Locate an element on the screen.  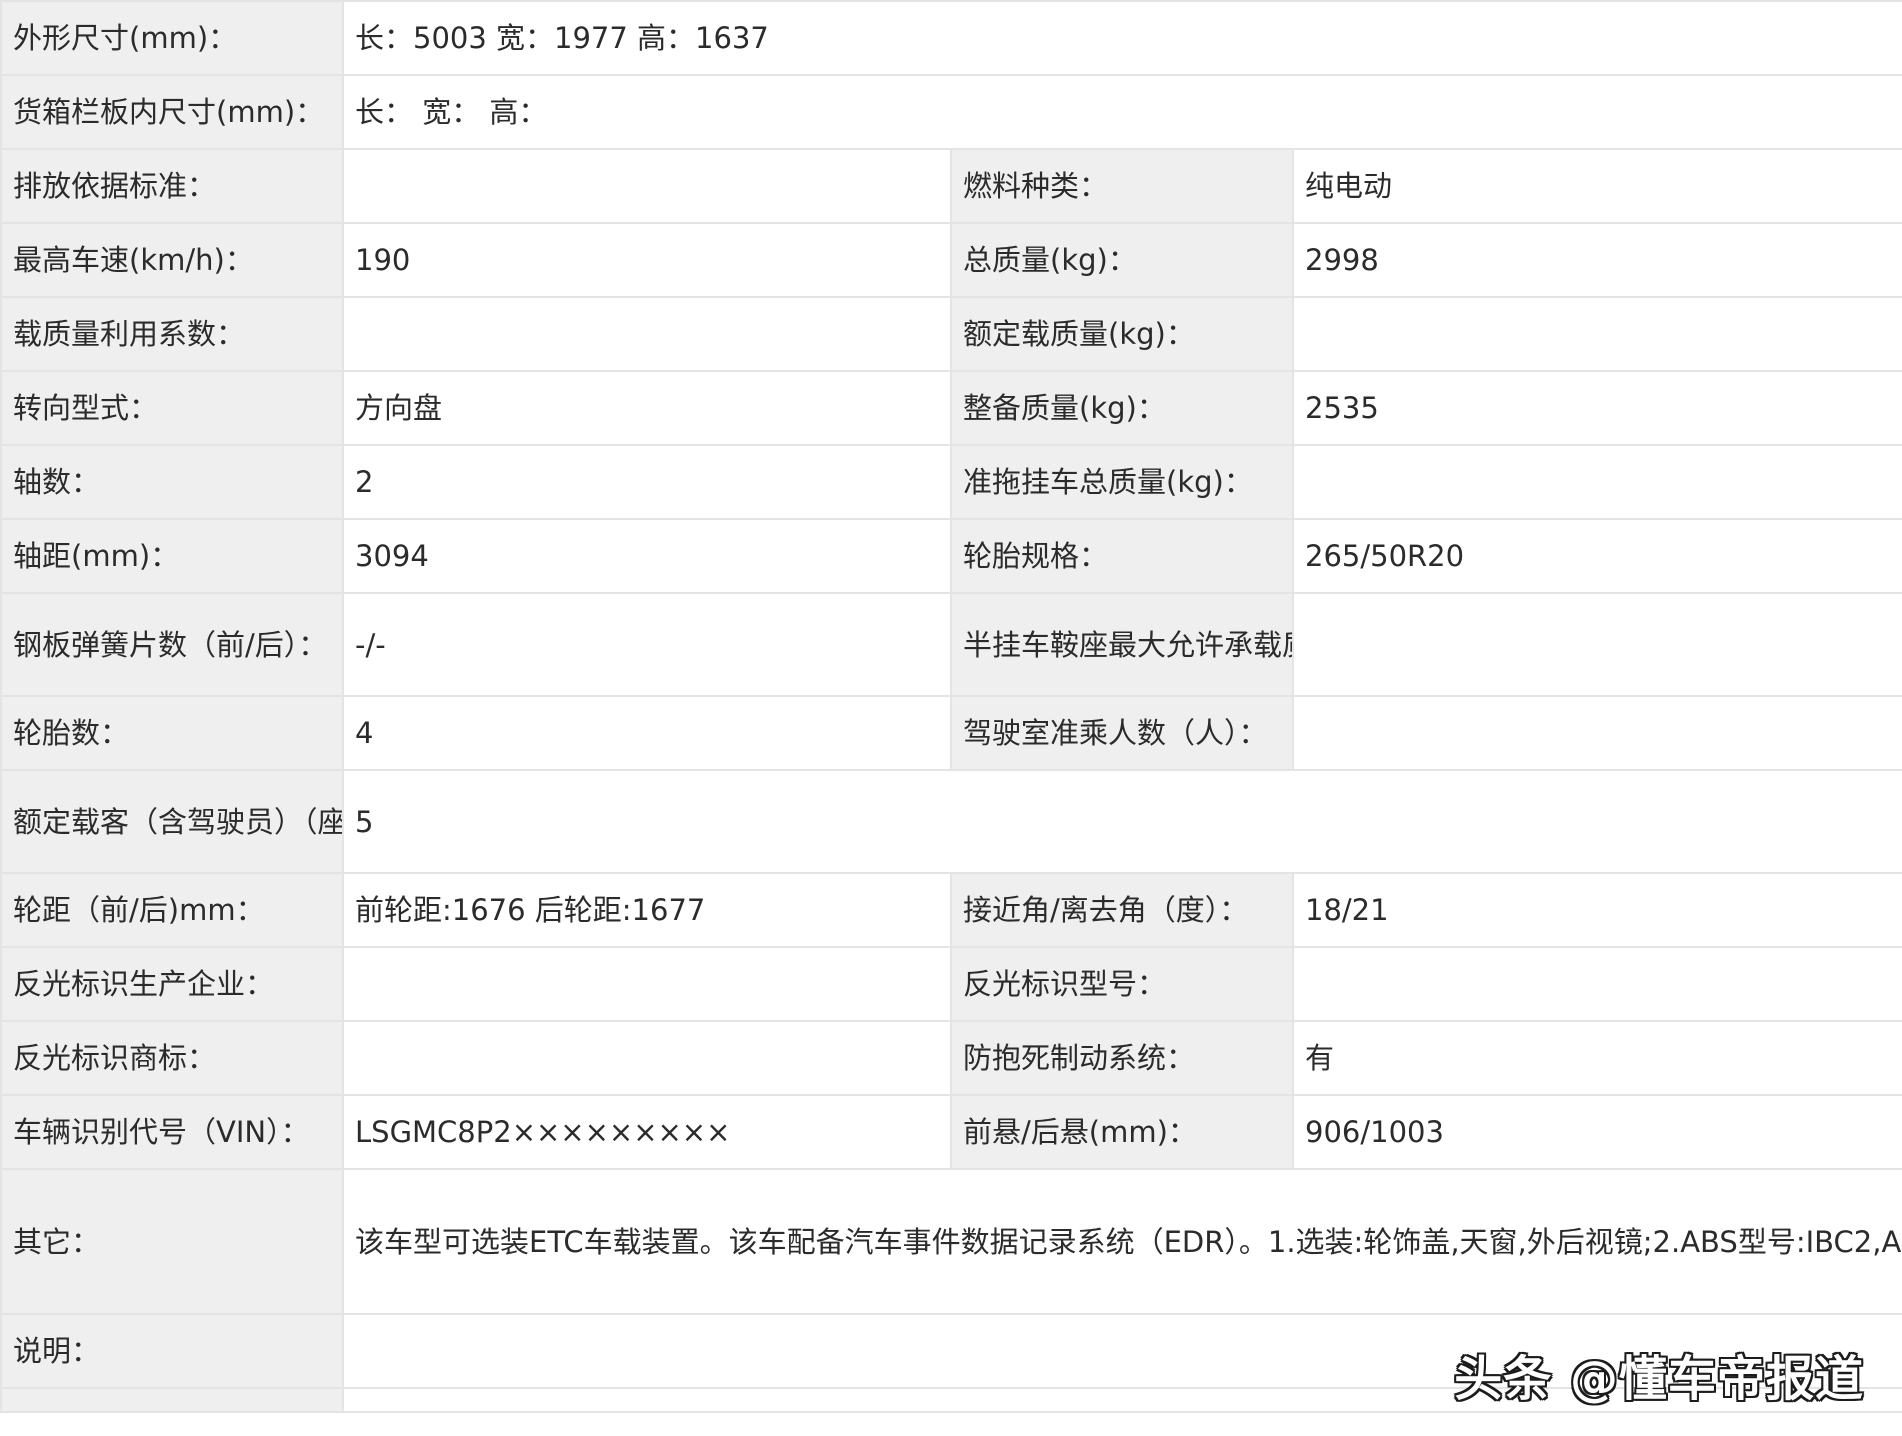
max-speed-label: 最高车速(km/h)： is located at coordinates (172, 260).